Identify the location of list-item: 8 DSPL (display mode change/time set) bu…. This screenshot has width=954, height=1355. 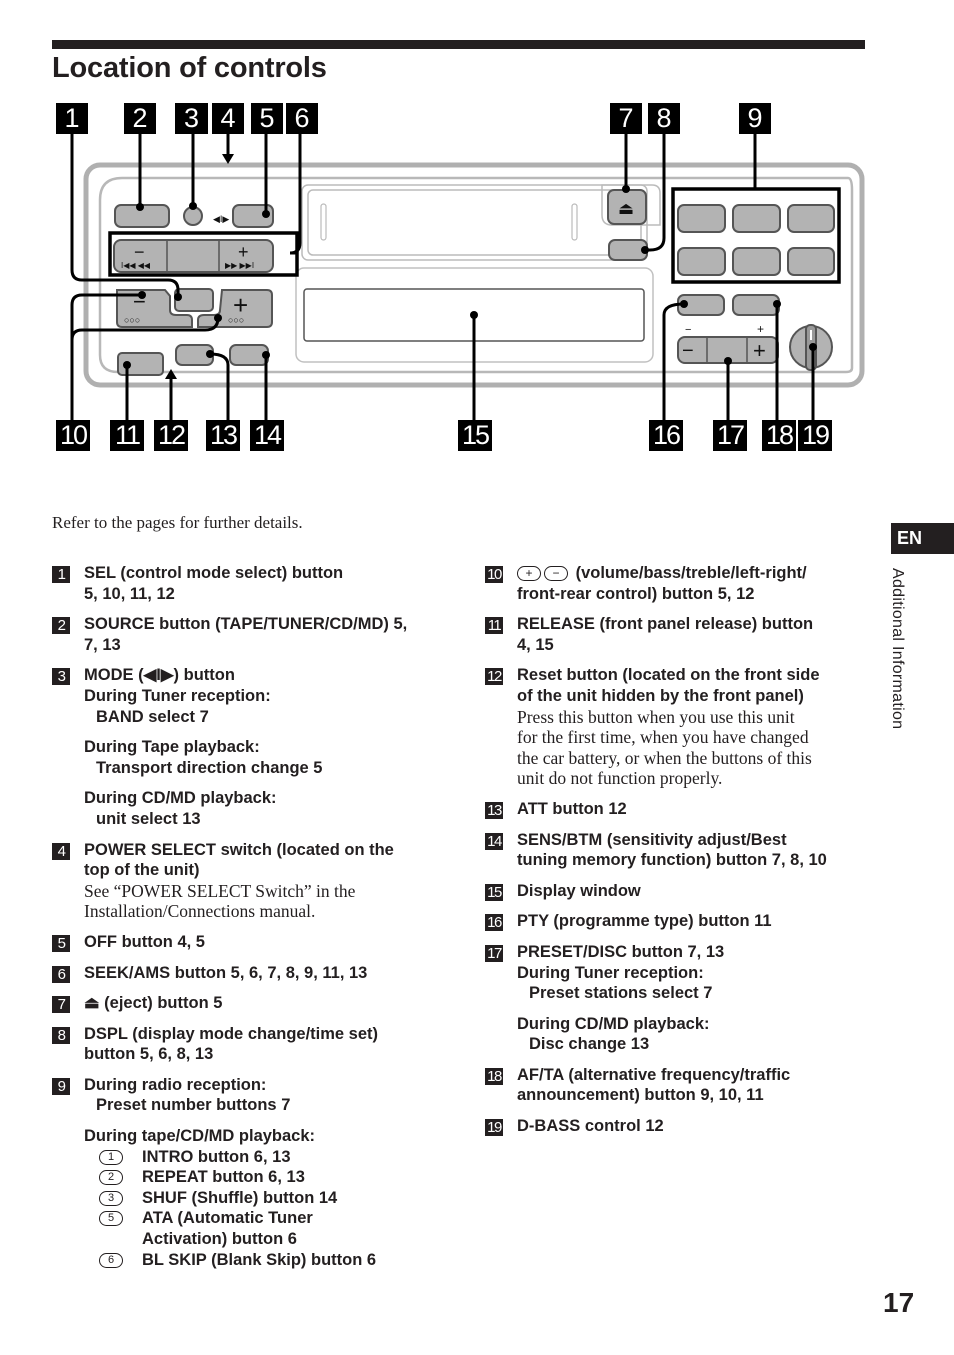
(252, 1044).